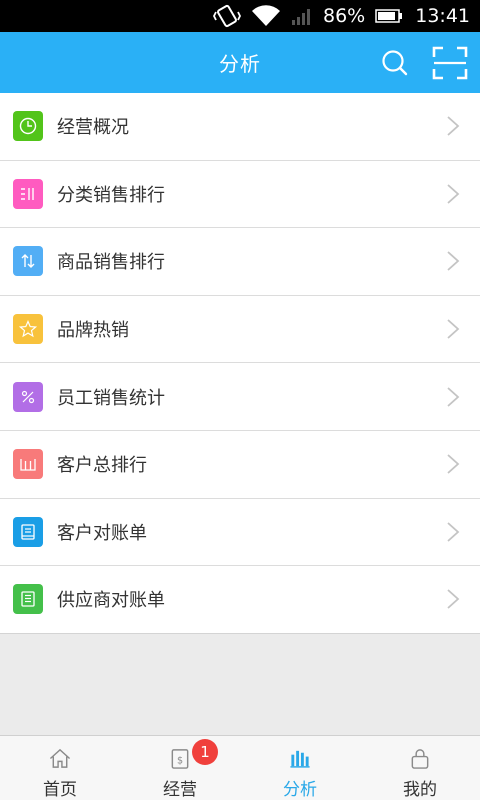 The width and height of the screenshot is (480, 800). I want to click on menu-item-customer-statement: 客户对账单, so click(240, 533).